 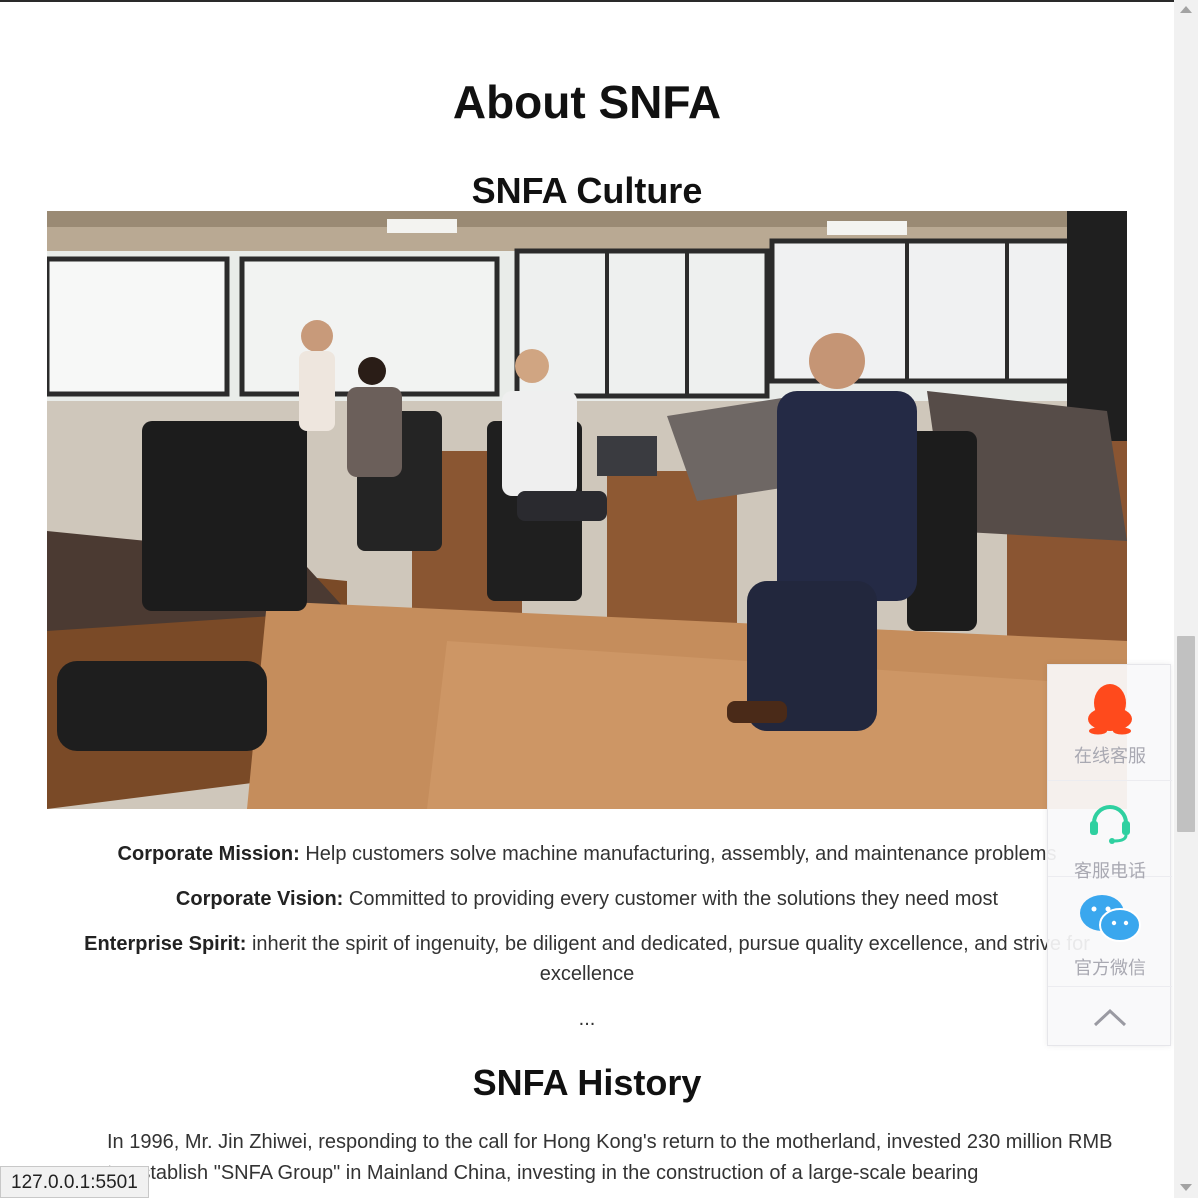 What do you see at coordinates (74, 1182) in the screenshot?
I see `browser-status-url: 127.0.0.1:5501` at bounding box center [74, 1182].